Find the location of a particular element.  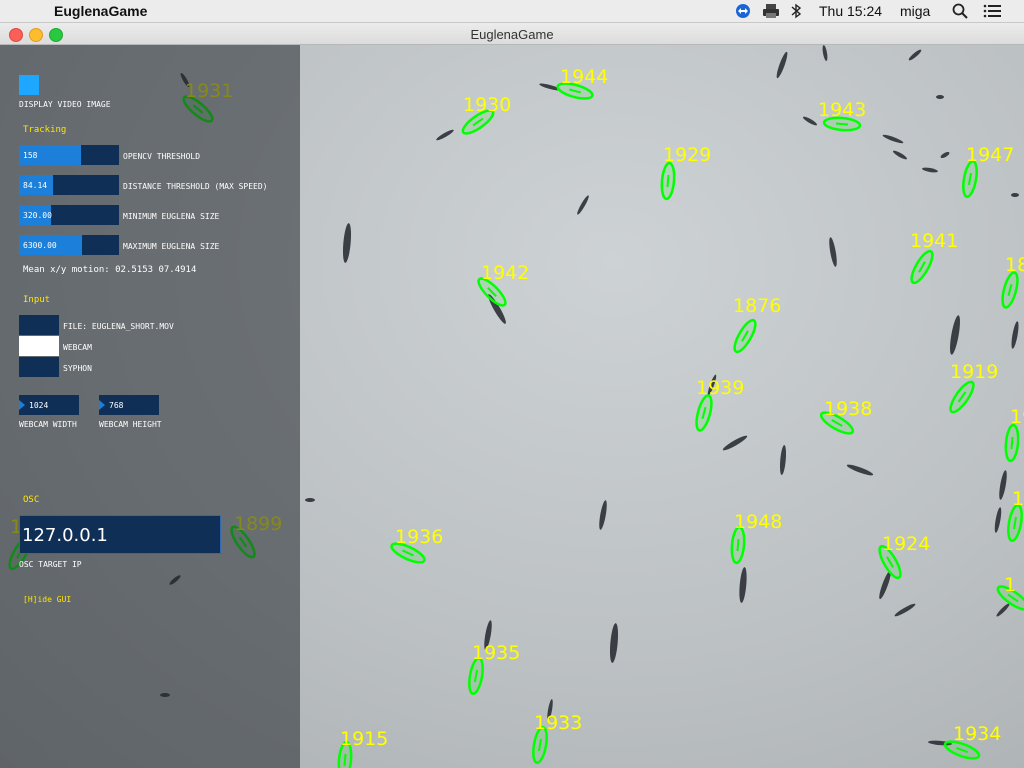

input-section-title: Input is located at coordinates (37, 300).